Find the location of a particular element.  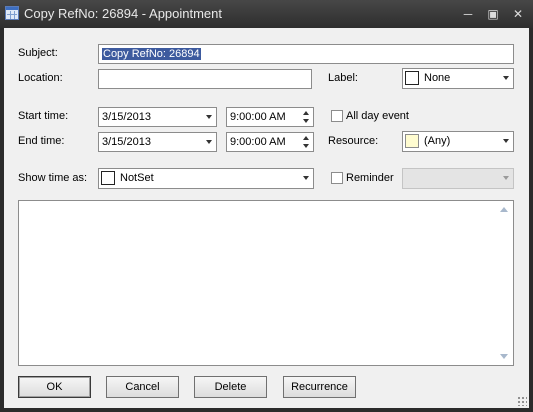

reminder-label: Reminder is located at coordinates (370, 178).